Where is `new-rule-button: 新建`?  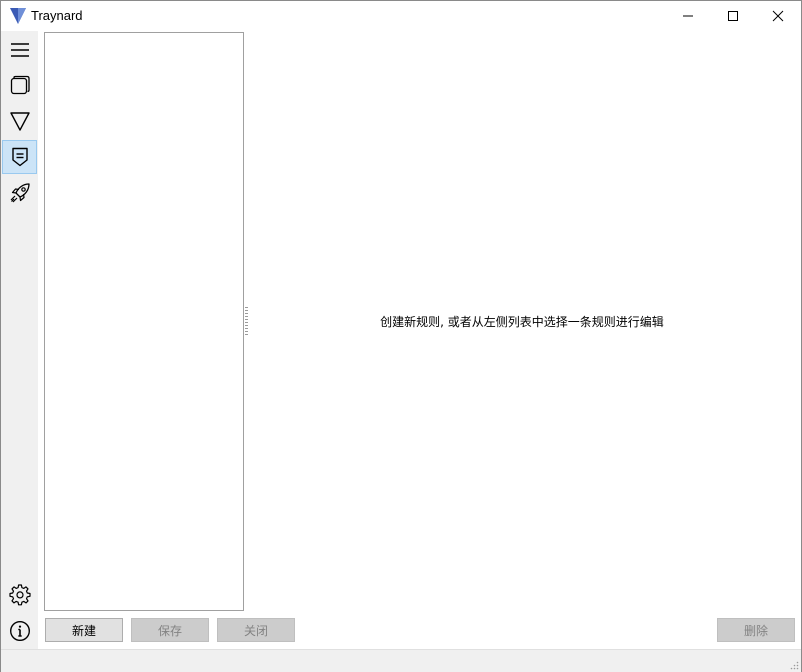 new-rule-button: 新建 is located at coordinates (84, 630).